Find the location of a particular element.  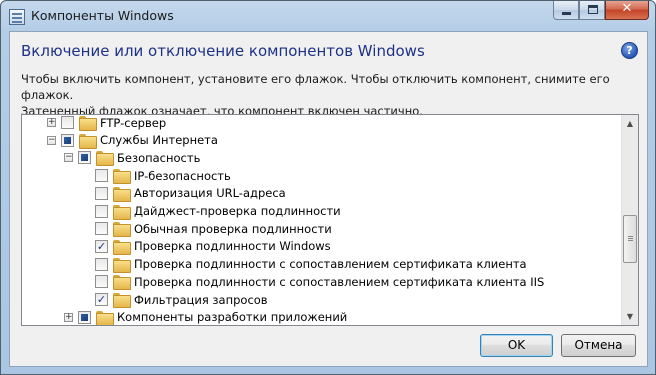

tree-item-label: Компоненты разработки приложений is located at coordinates (232, 317).